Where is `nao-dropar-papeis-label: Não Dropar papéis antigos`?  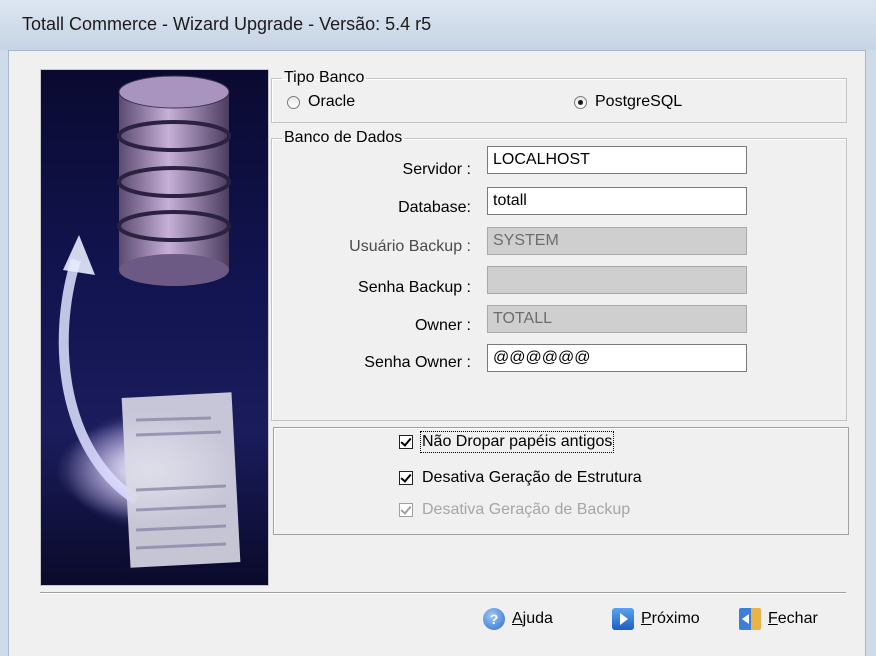
nao-dropar-papeis-label: Não Dropar papéis antigos is located at coordinates (517, 442).